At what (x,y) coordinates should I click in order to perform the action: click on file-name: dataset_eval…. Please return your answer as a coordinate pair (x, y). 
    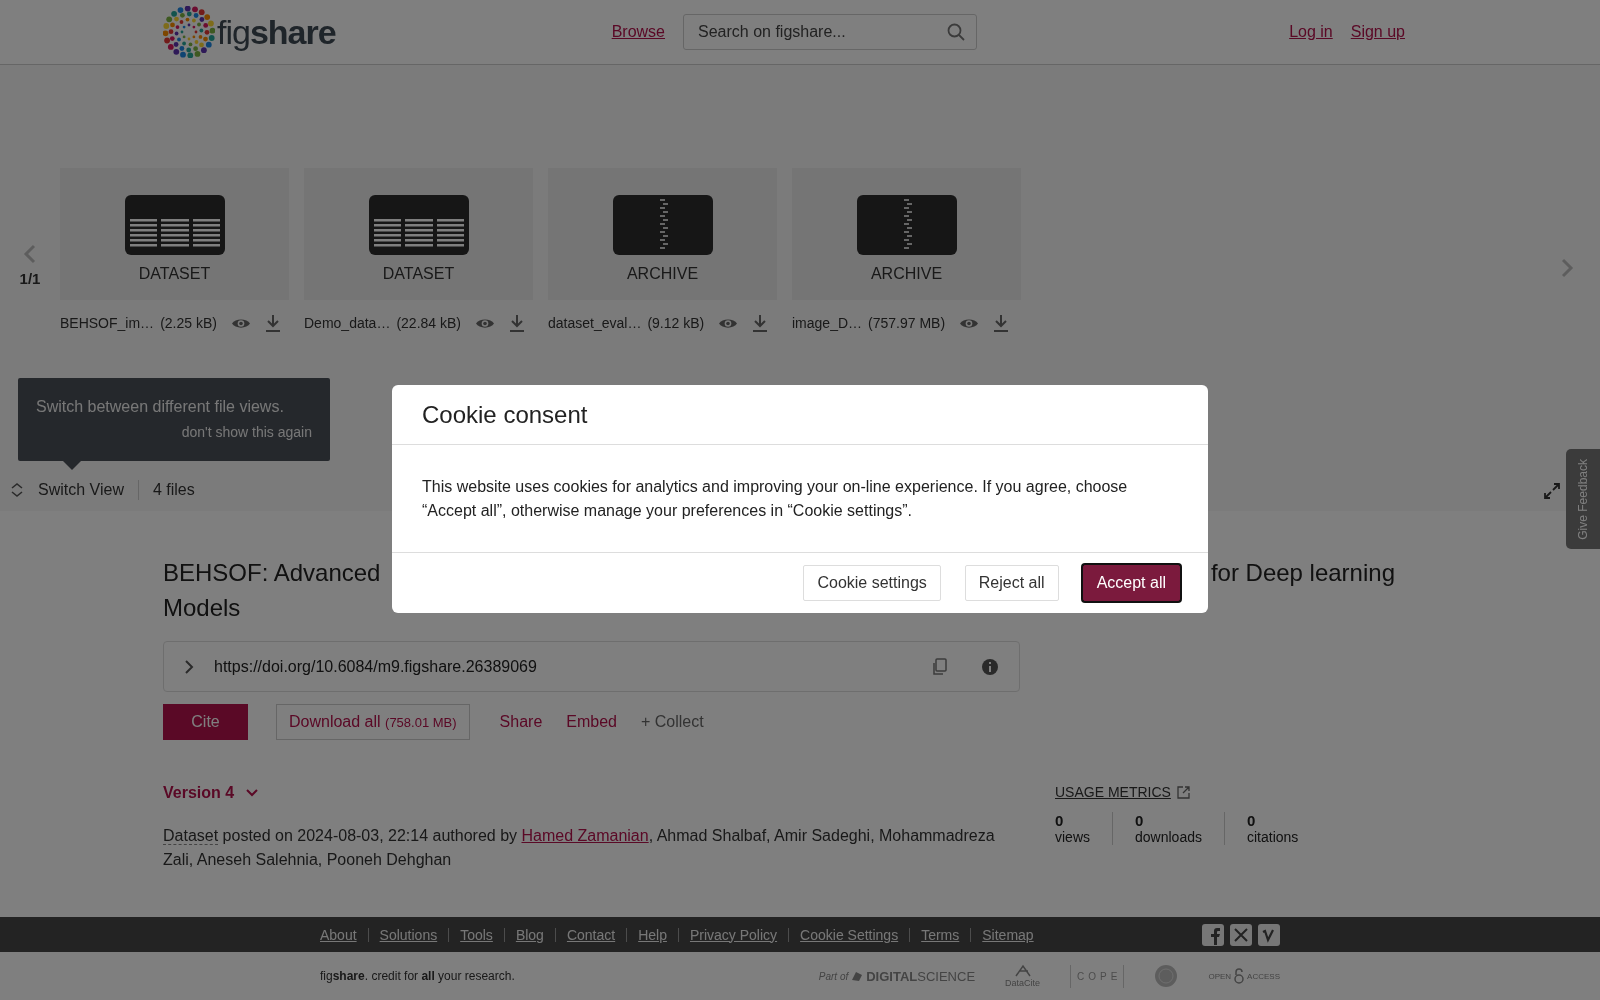
    Looking at the image, I should click on (595, 323).